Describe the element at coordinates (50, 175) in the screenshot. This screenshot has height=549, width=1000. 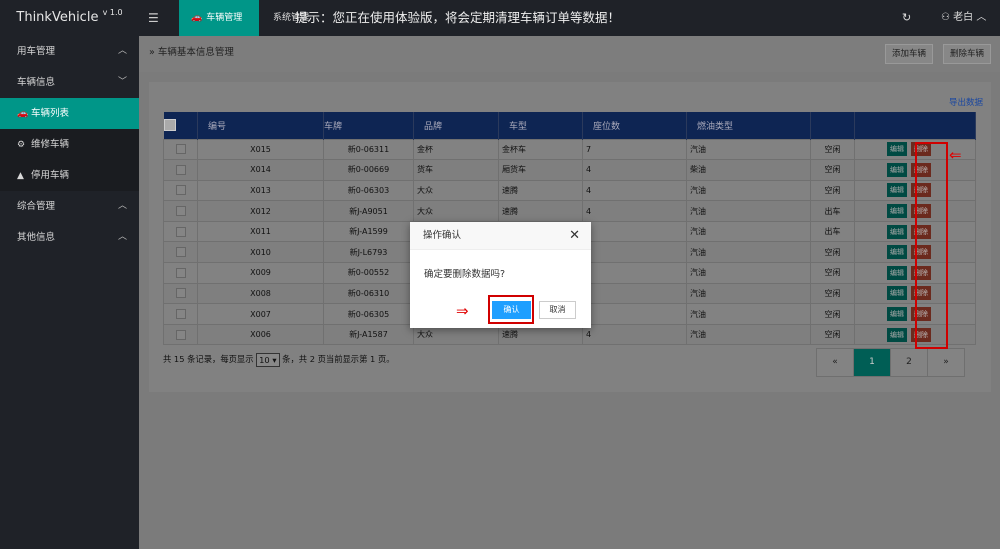
I see `sidebar-item-label: 停用车辆` at that location.